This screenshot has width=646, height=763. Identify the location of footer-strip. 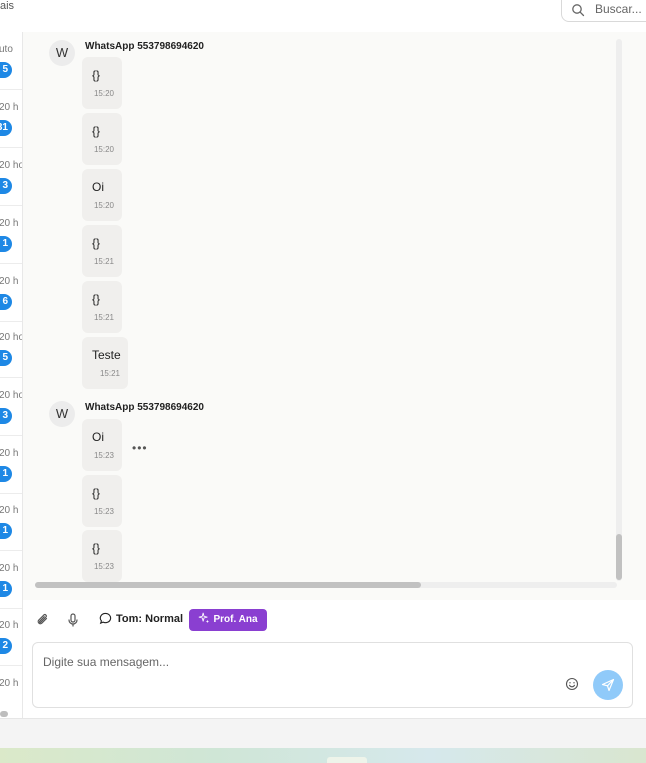
(323, 733).